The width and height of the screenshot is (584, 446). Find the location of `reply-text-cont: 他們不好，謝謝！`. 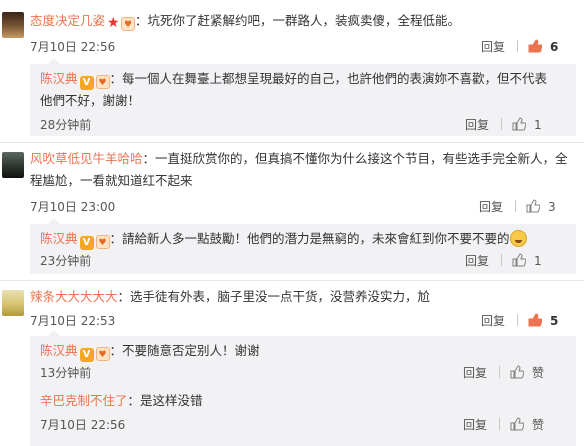

reply-text-cont: 他們不好，謝謝！ is located at coordinates (90, 100).